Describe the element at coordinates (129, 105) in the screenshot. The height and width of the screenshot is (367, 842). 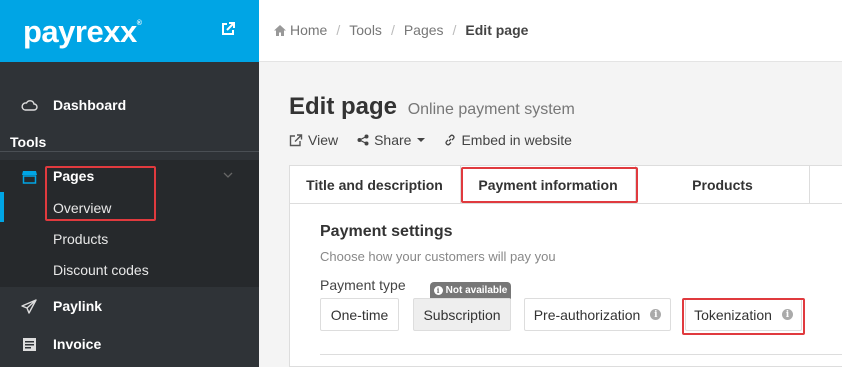
I see `sidebar-item-dashboard: Dashboard` at that location.